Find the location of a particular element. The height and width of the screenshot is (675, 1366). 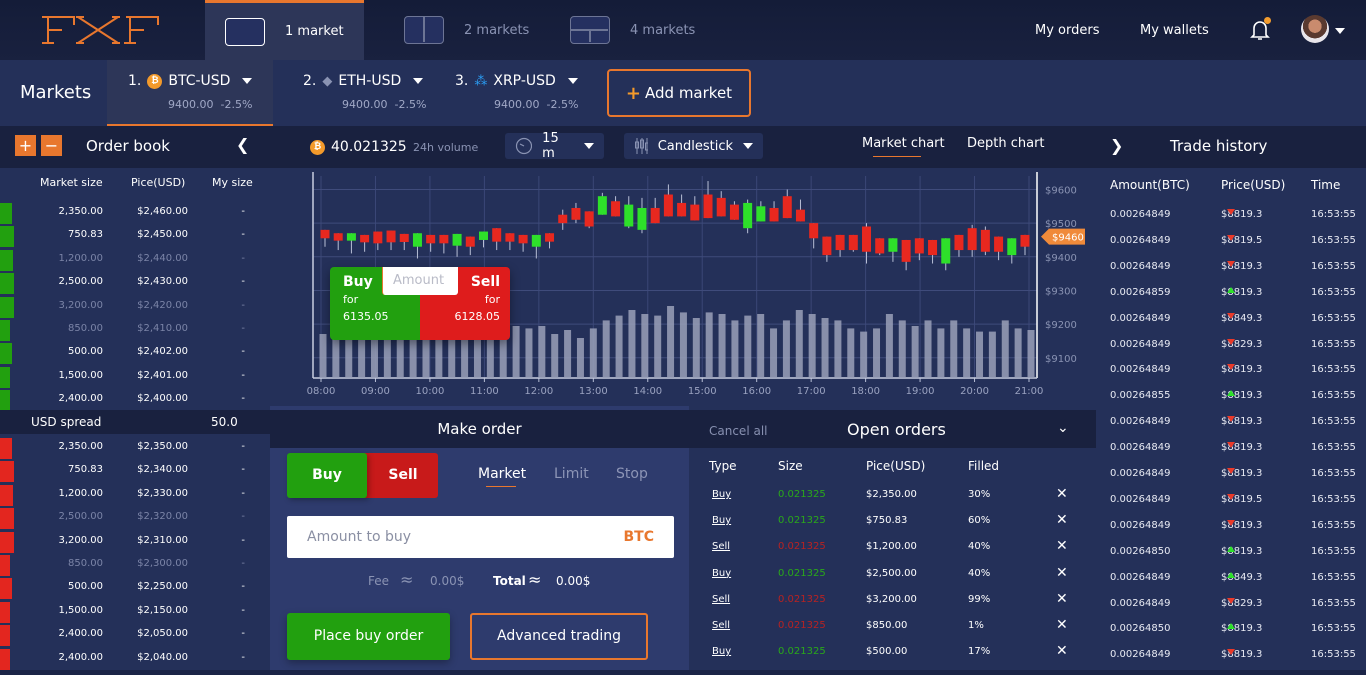

trade-row: 0.00264849 $8849.3 16:53:55 is located at coordinates (1231, 325).